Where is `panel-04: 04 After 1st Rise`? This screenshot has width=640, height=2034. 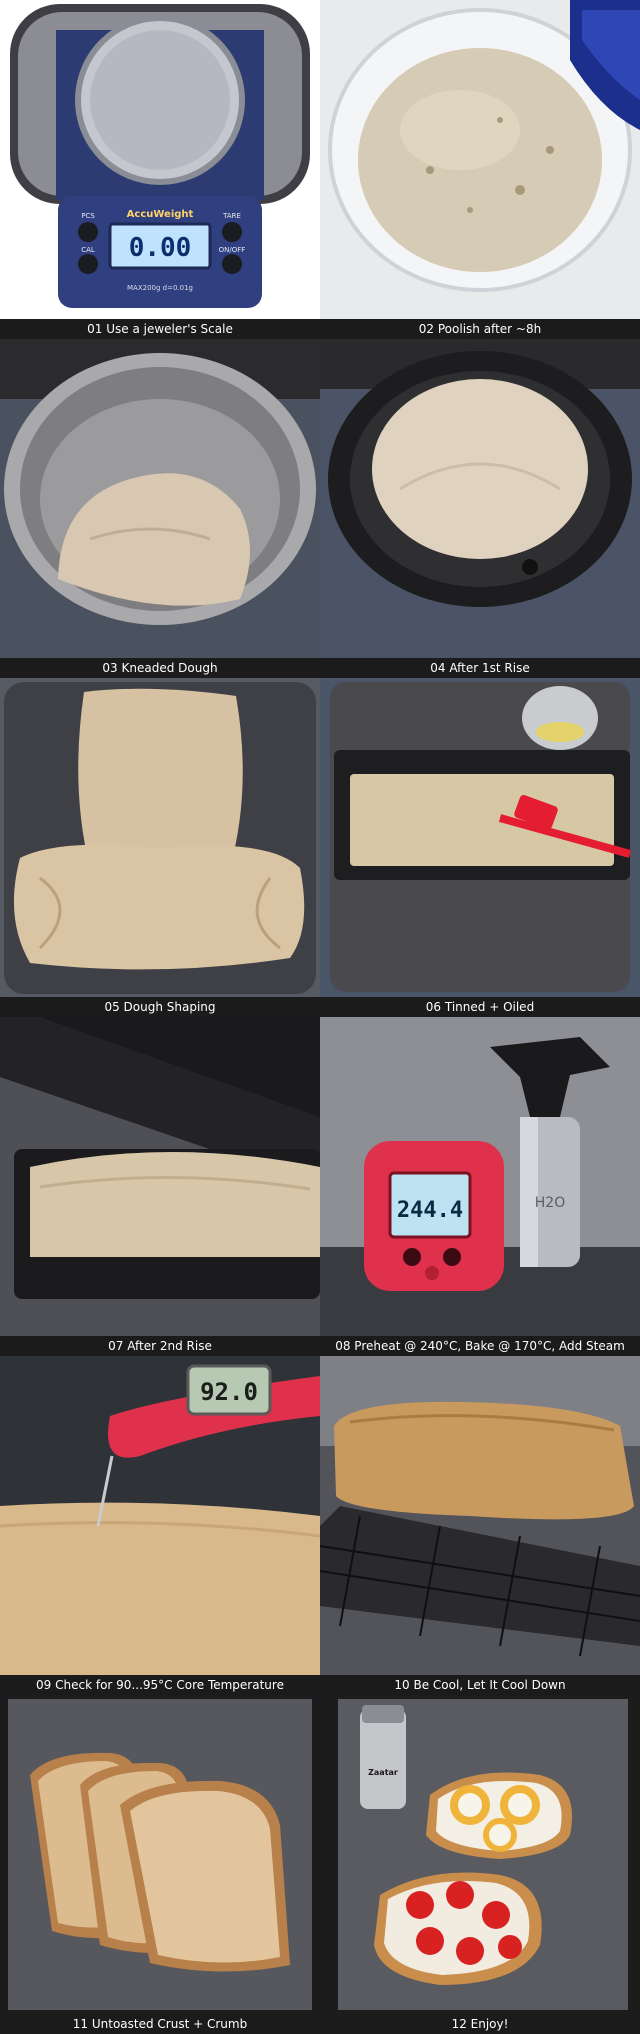
panel-04: 04 After 1st Rise is located at coordinates (480, 508).